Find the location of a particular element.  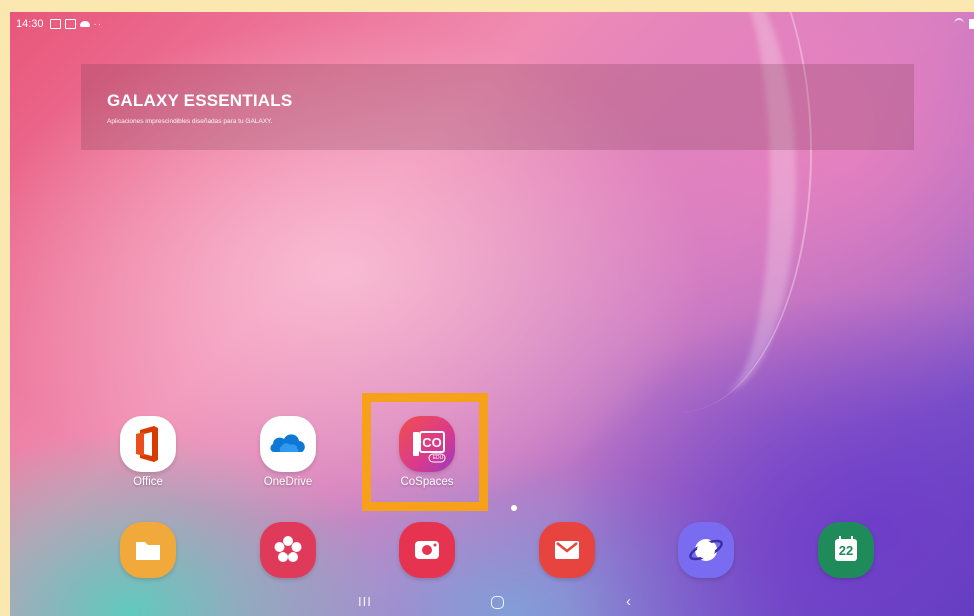

app-label: Office is located at coordinates (148, 482).